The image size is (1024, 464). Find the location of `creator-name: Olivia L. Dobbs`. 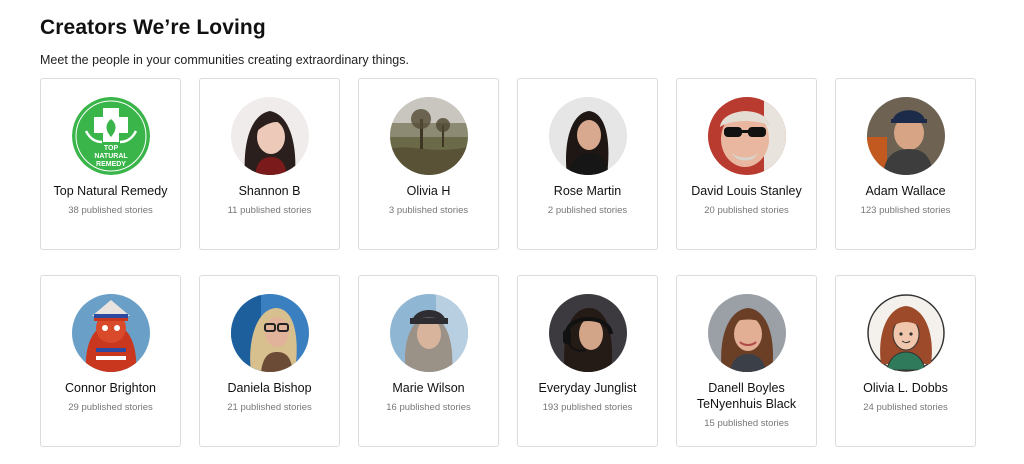

creator-name: Olivia L. Dobbs is located at coordinates (906, 388).